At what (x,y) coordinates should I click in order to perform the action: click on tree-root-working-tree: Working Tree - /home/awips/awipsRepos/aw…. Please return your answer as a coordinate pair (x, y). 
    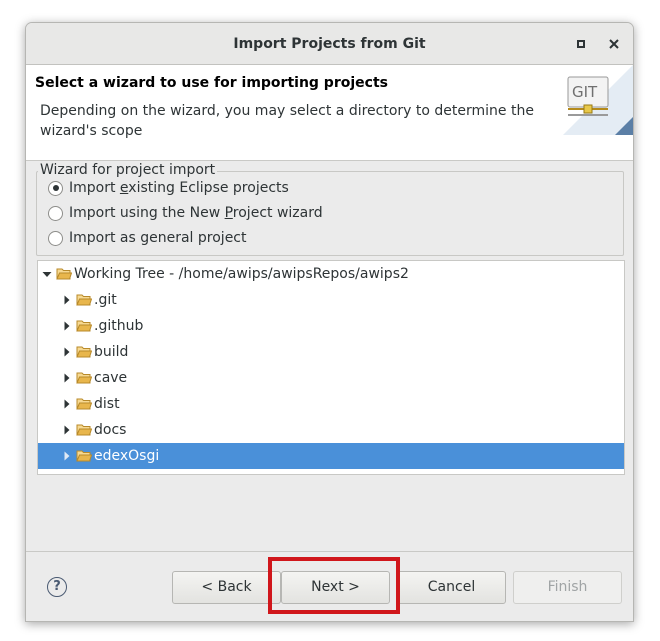
    Looking at the image, I should click on (331, 274).